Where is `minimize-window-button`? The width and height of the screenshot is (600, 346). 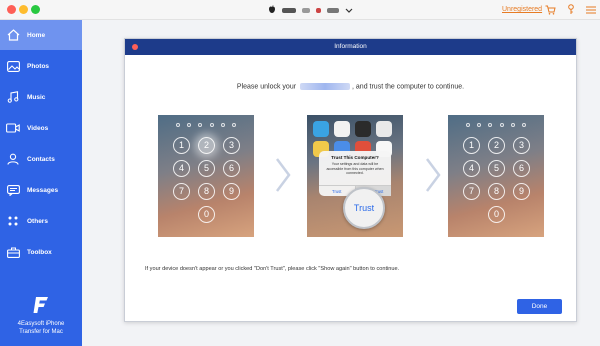 minimize-window-button is located at coordinates (23, 9).